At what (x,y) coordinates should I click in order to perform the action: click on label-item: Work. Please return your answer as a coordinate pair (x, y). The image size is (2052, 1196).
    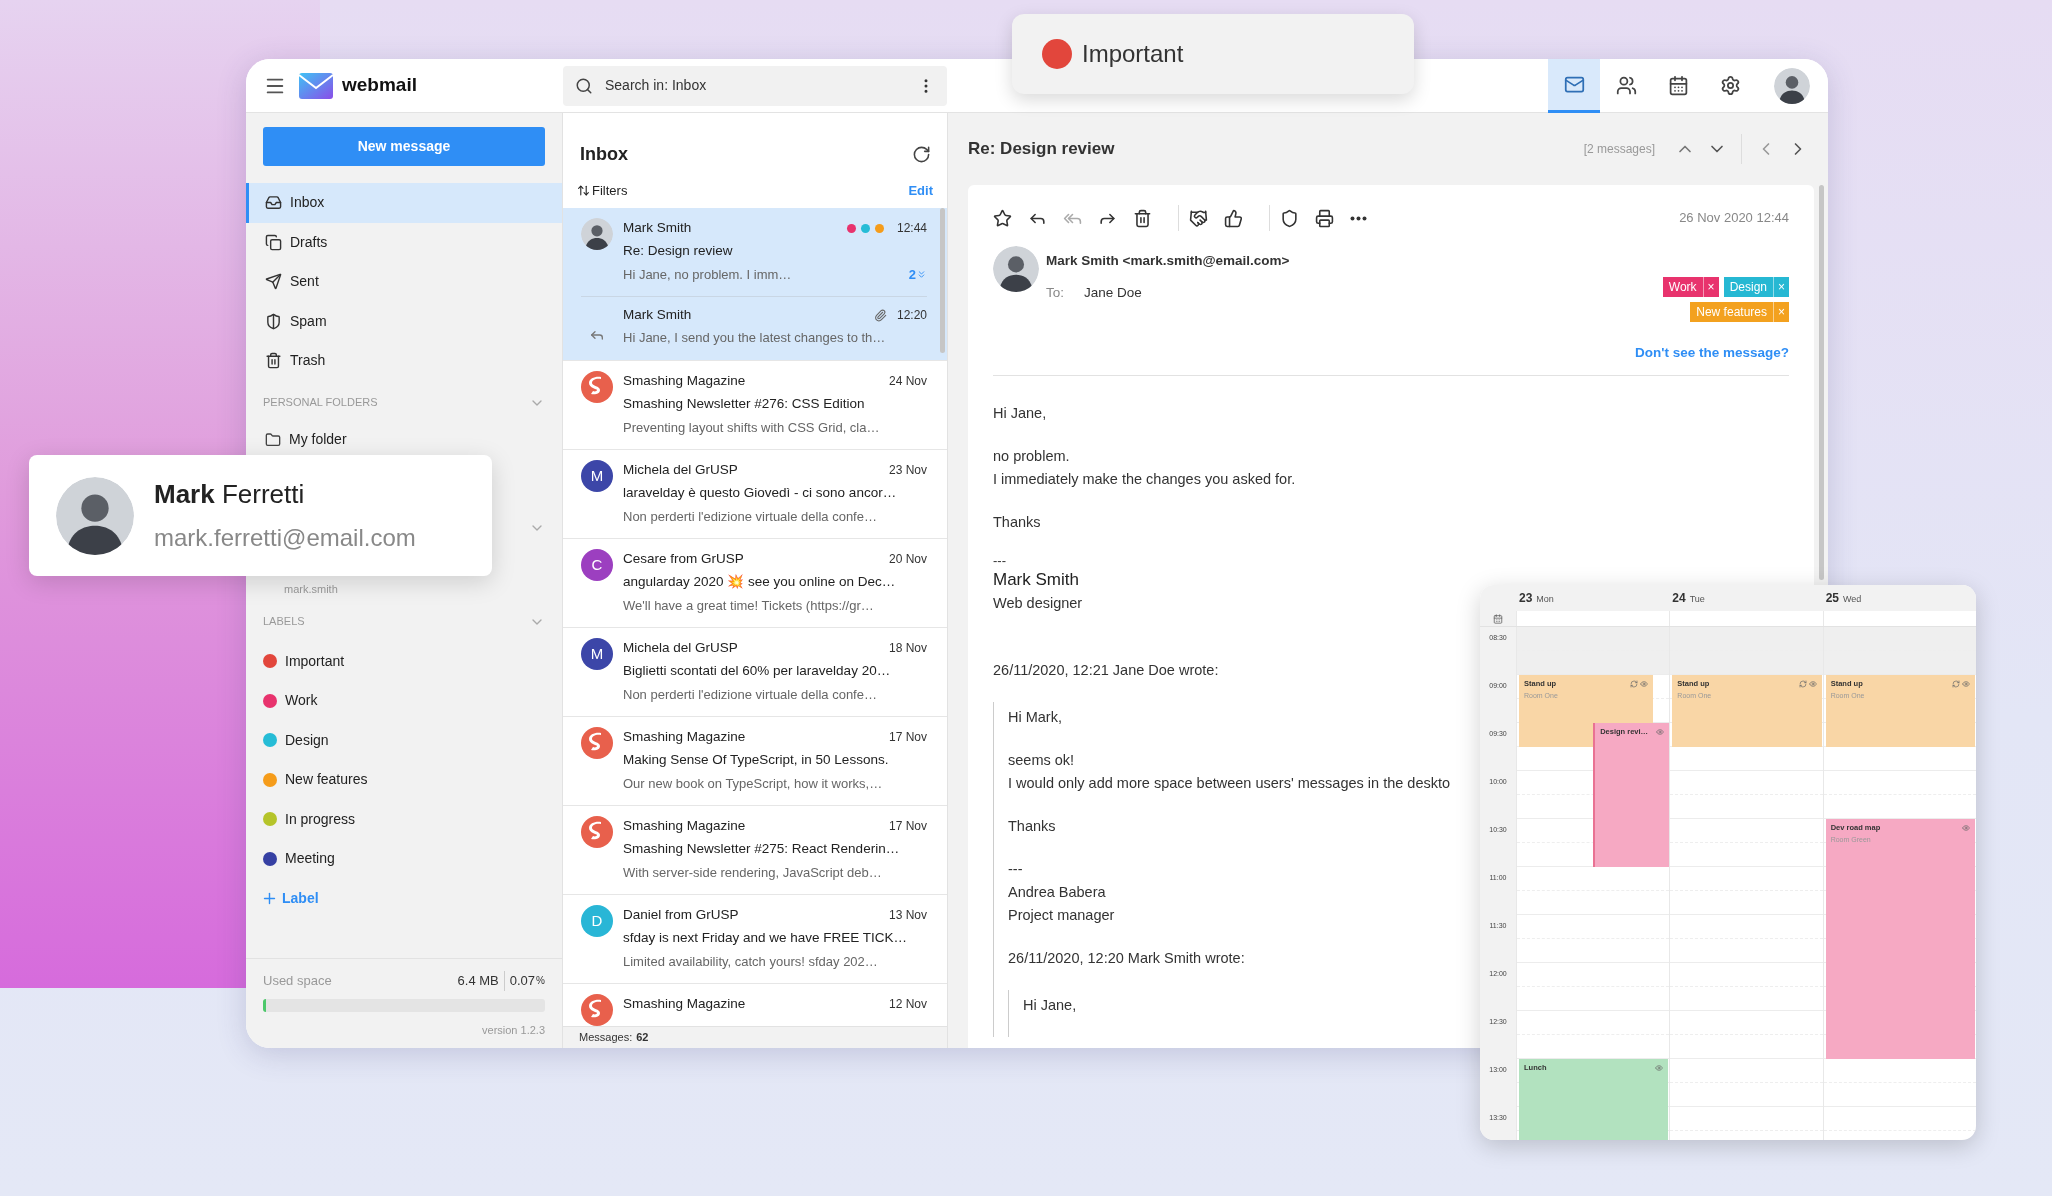
    Looking at the image, I should click on (301, 701).